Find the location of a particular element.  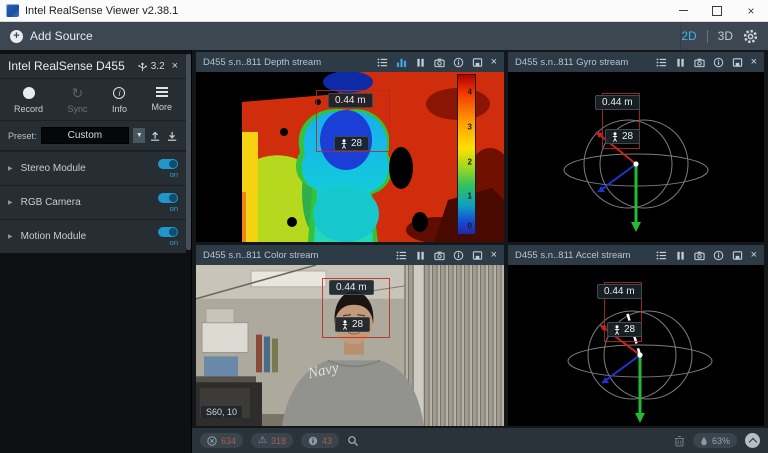

maximize-button is located at coordinates (717, 10).